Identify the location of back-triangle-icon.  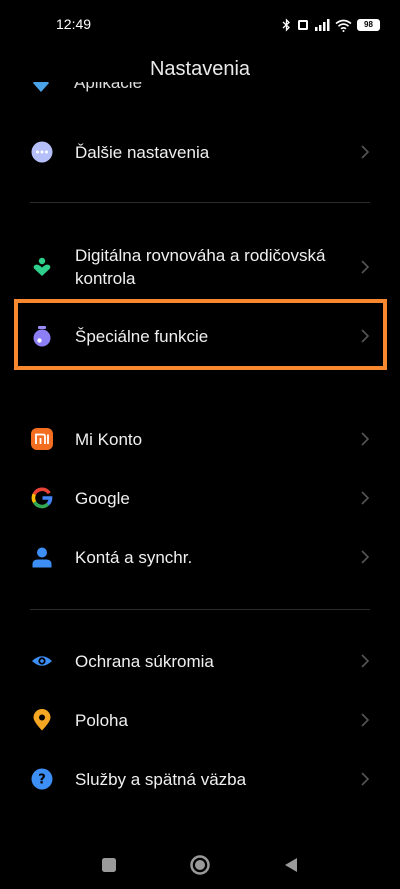
(291, 865).